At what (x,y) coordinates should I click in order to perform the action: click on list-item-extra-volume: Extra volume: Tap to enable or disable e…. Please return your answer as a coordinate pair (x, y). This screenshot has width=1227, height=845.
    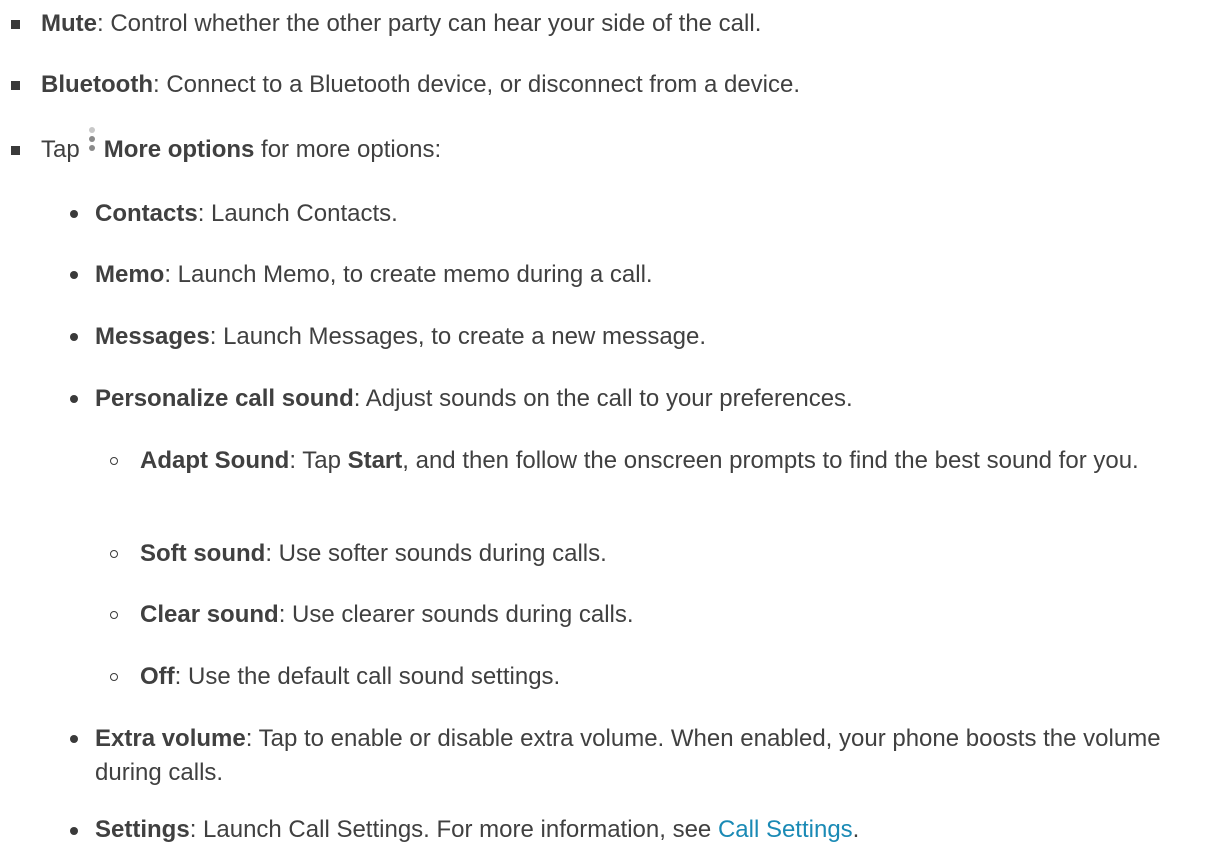
    Looking at the image, I should click on (628, 755).